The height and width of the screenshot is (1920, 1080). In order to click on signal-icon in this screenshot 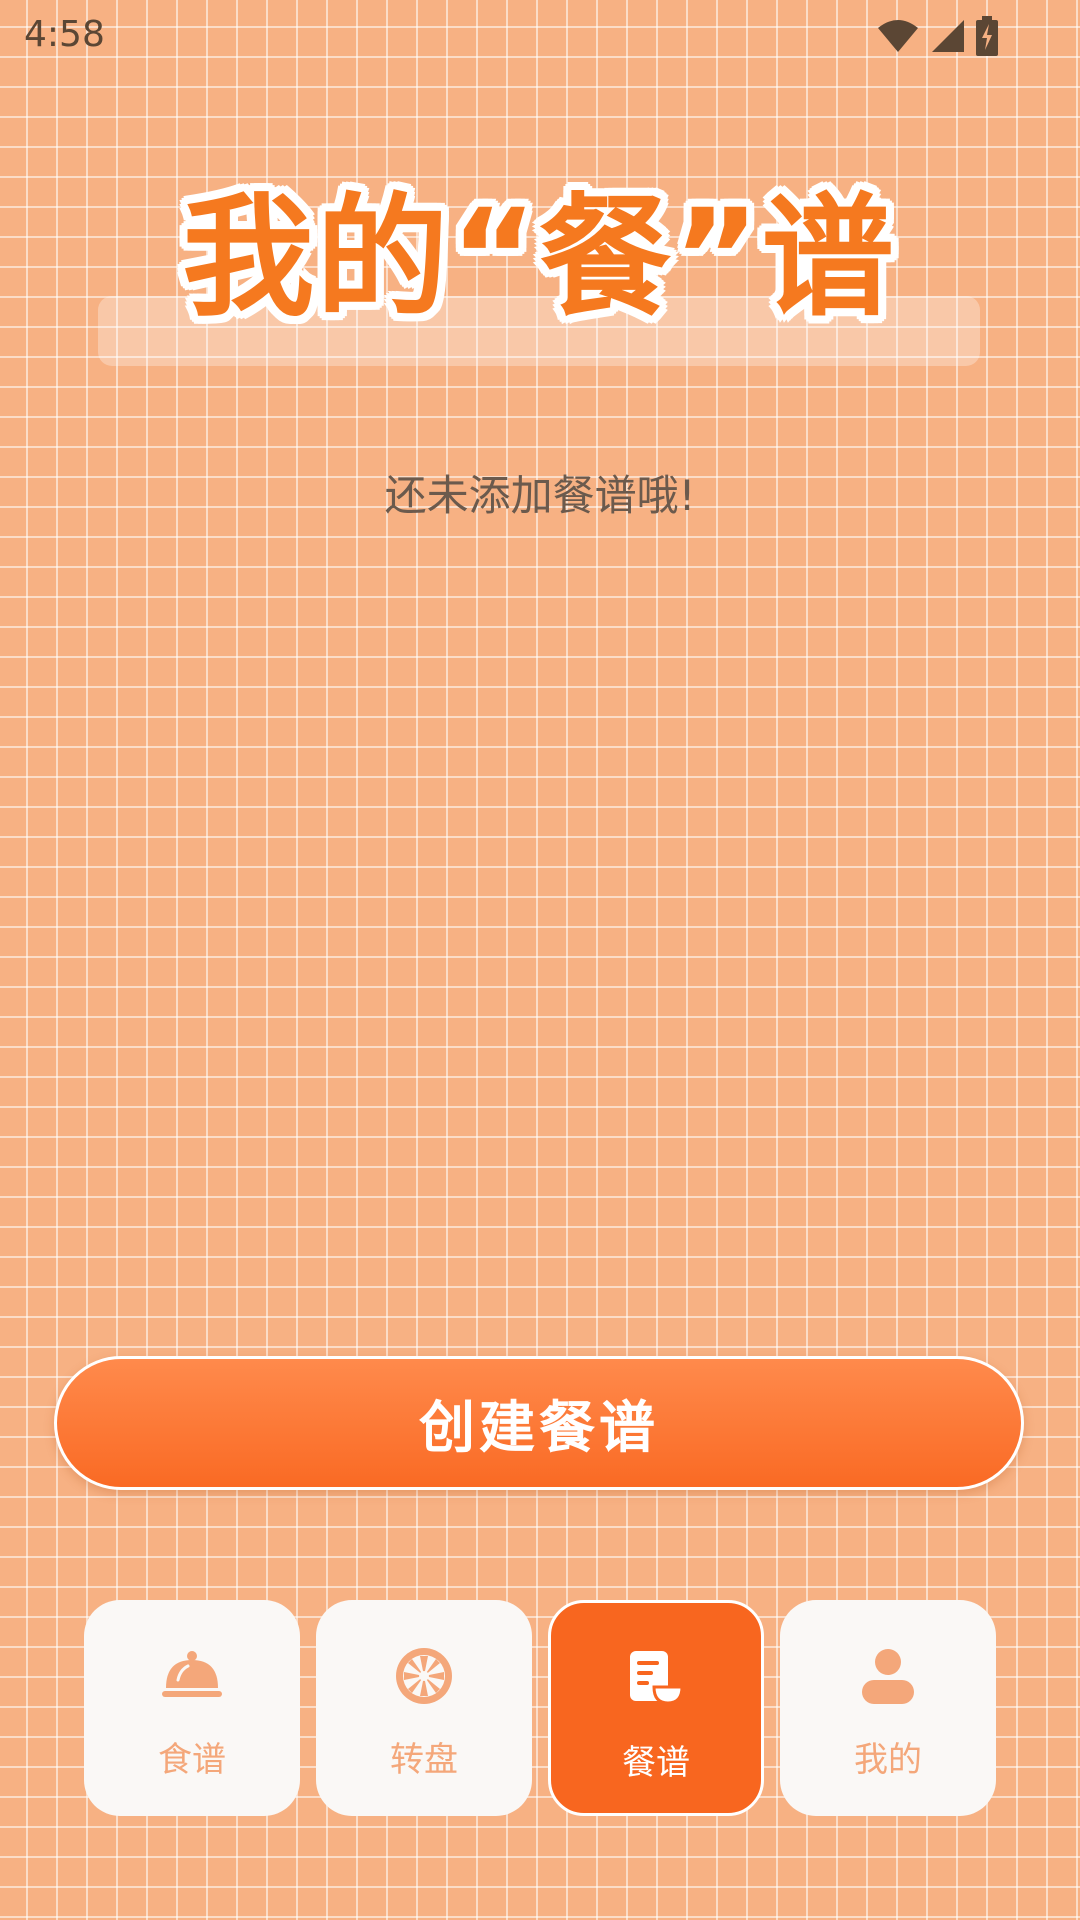, I will do `click(948, 36)`.